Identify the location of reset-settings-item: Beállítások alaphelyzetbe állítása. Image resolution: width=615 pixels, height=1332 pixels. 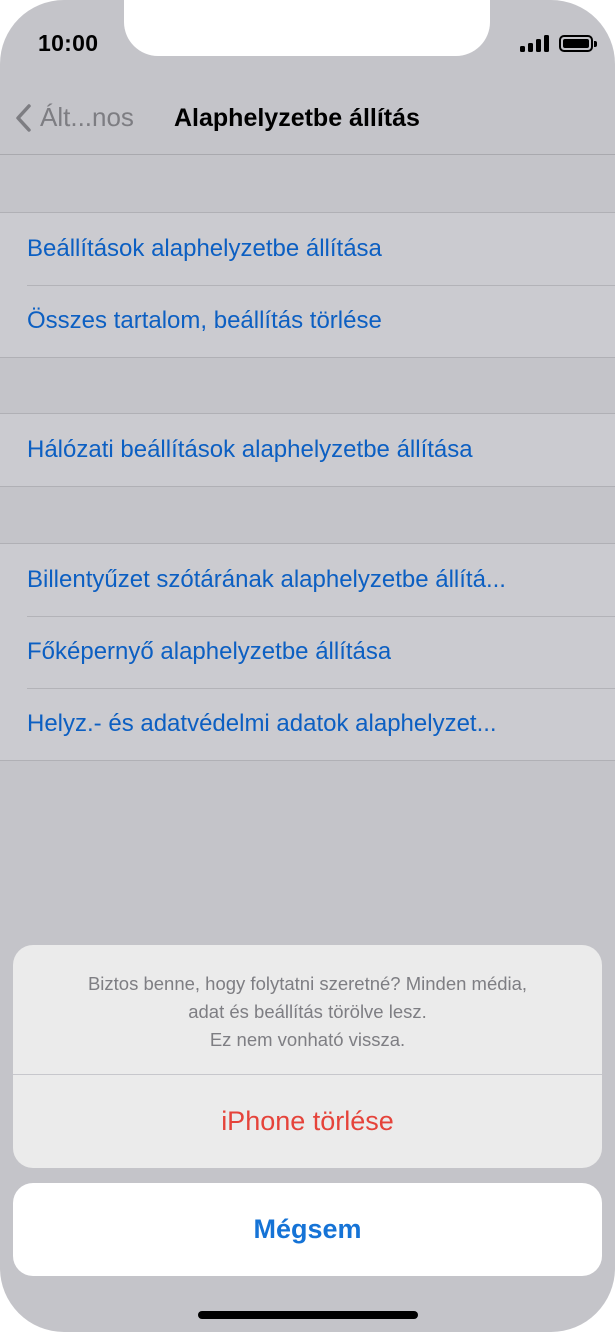
(307, 249).